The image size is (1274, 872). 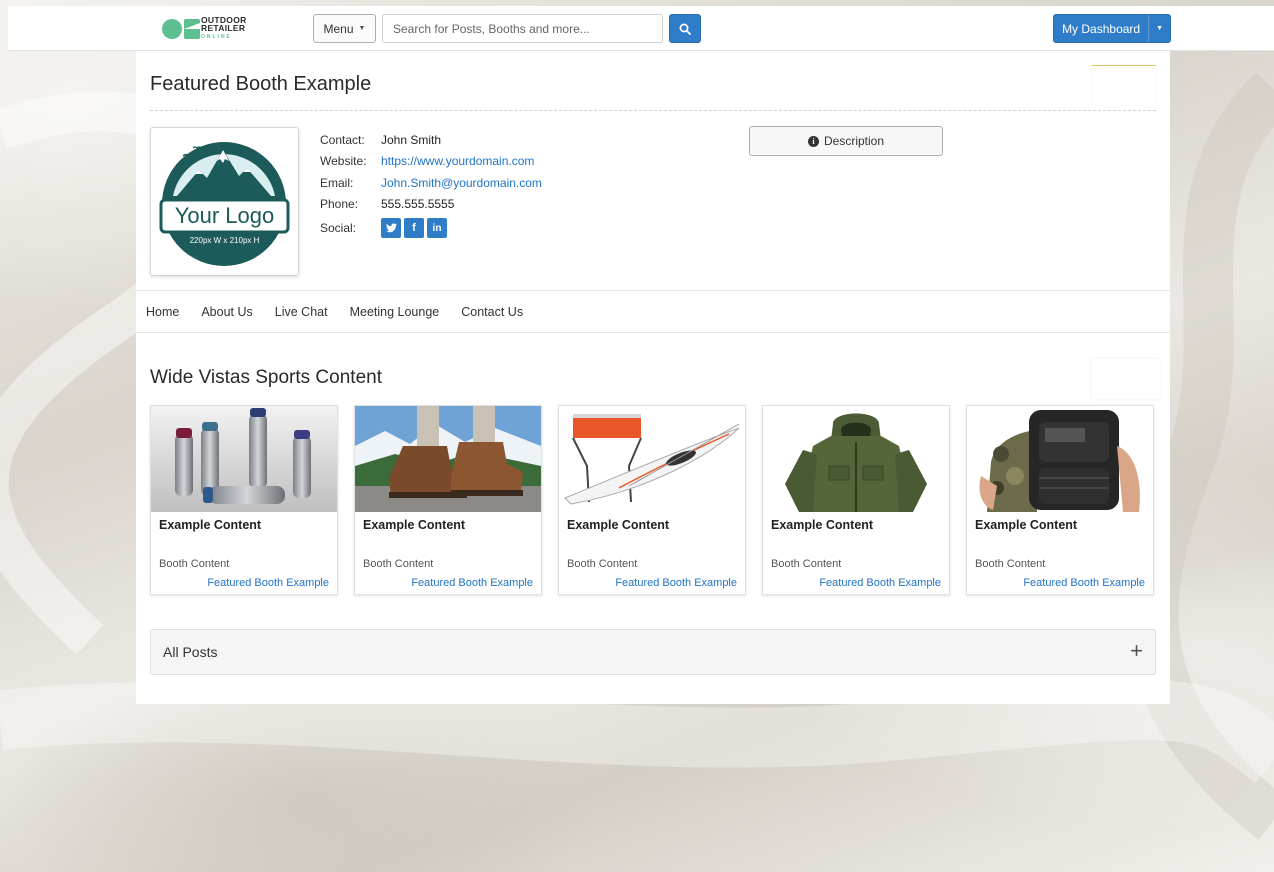 I want to click on hiking-boots-image, so click(x=448, y=459).